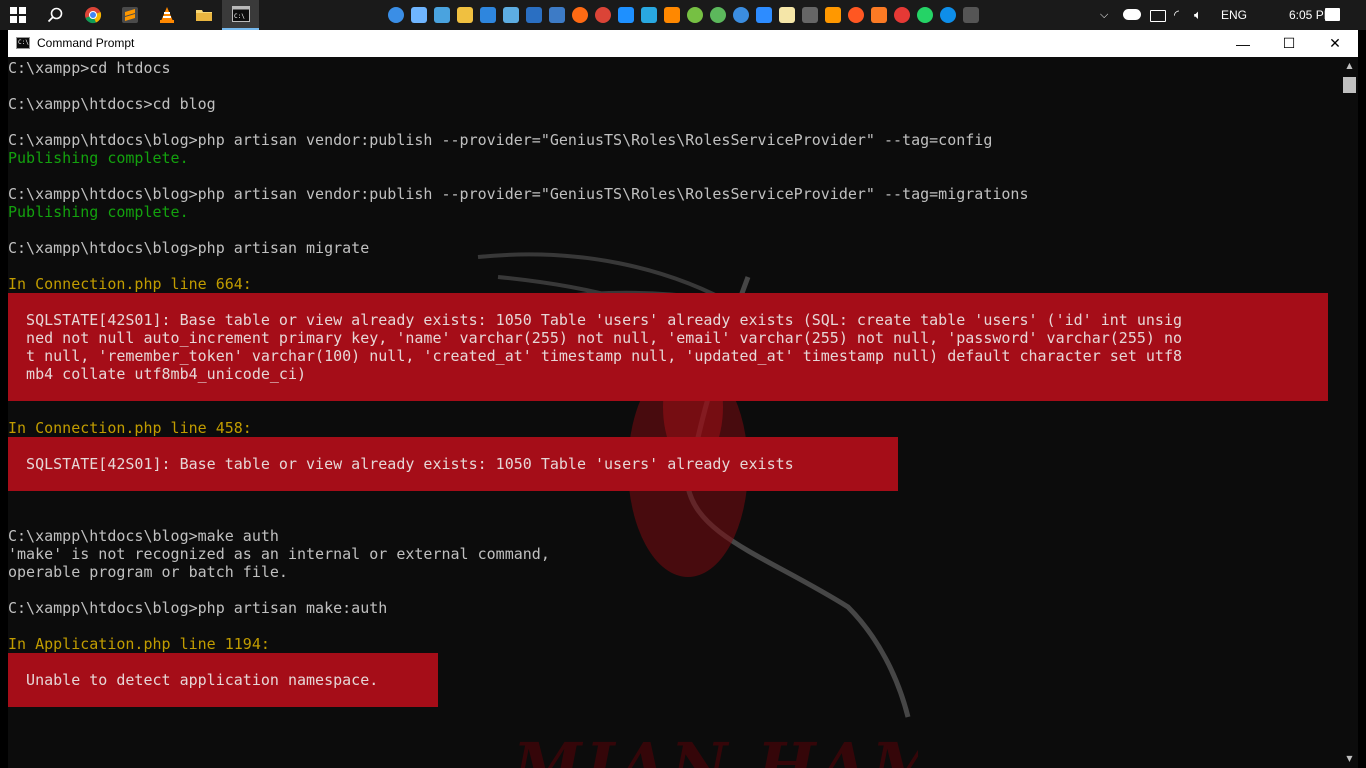  Describe the element at coordinates (1289, 43) in the screenshot. I see `maximize-button: ☐` at that location.